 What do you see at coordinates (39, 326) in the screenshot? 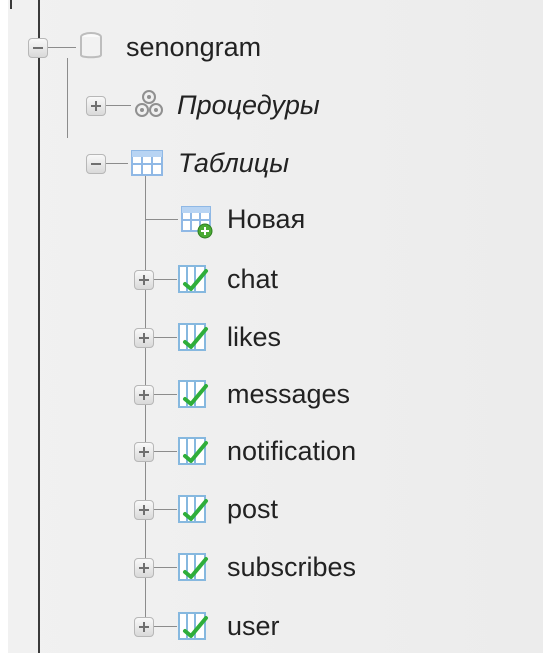
I see `tree-line-root` at bounding box center [39, 326].